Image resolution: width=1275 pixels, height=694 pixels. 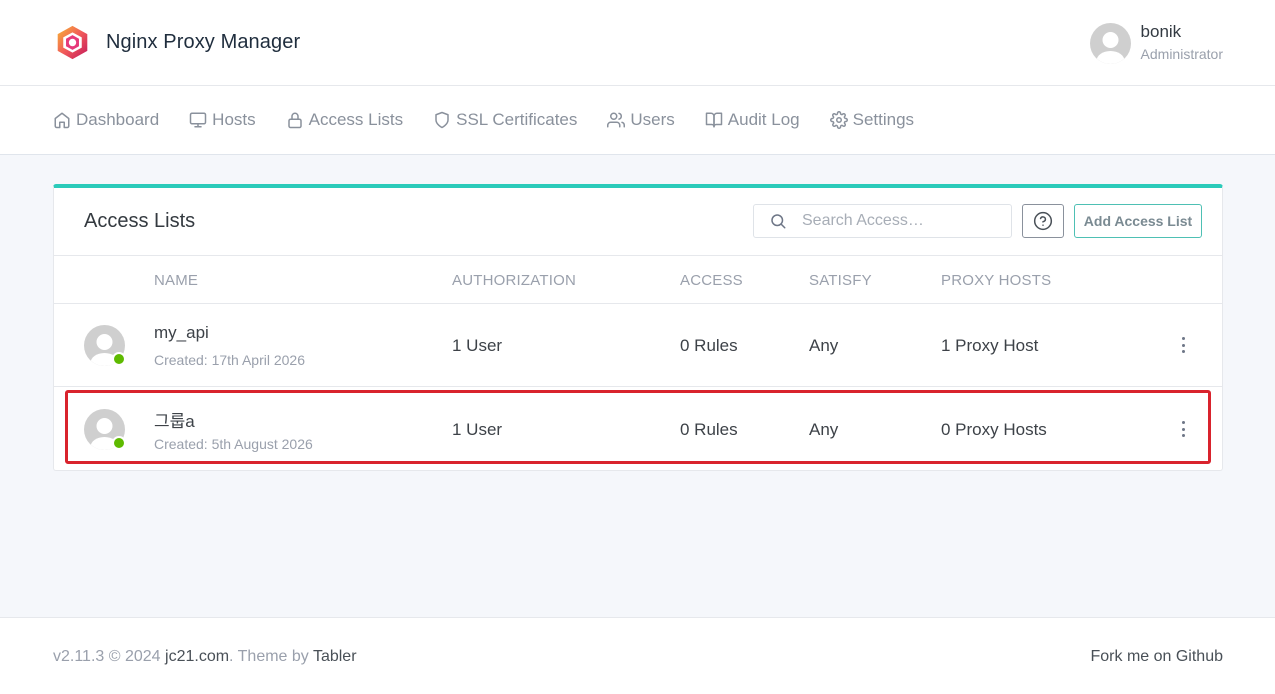 What do you see at coordinates (72, 42) in the screenshot?
I see `npm-logo-icon` at bounding box center [72, 42].